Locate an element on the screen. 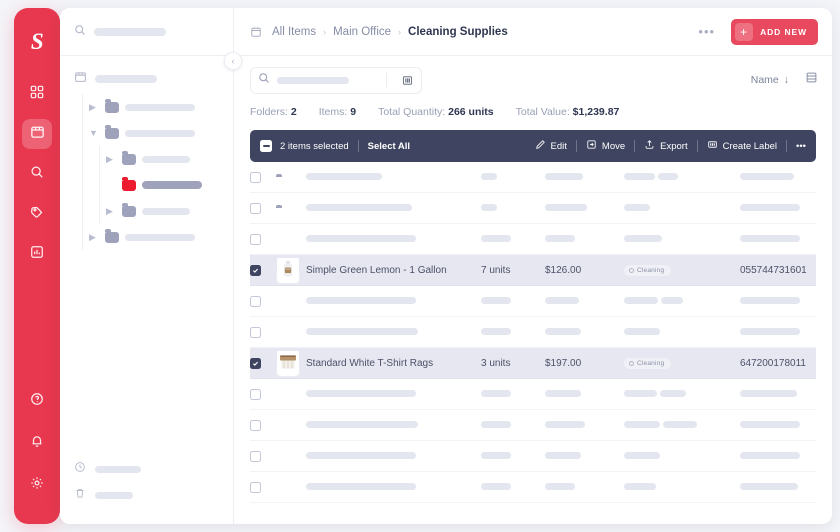  row-quantity is located at coordinates (513, 394).